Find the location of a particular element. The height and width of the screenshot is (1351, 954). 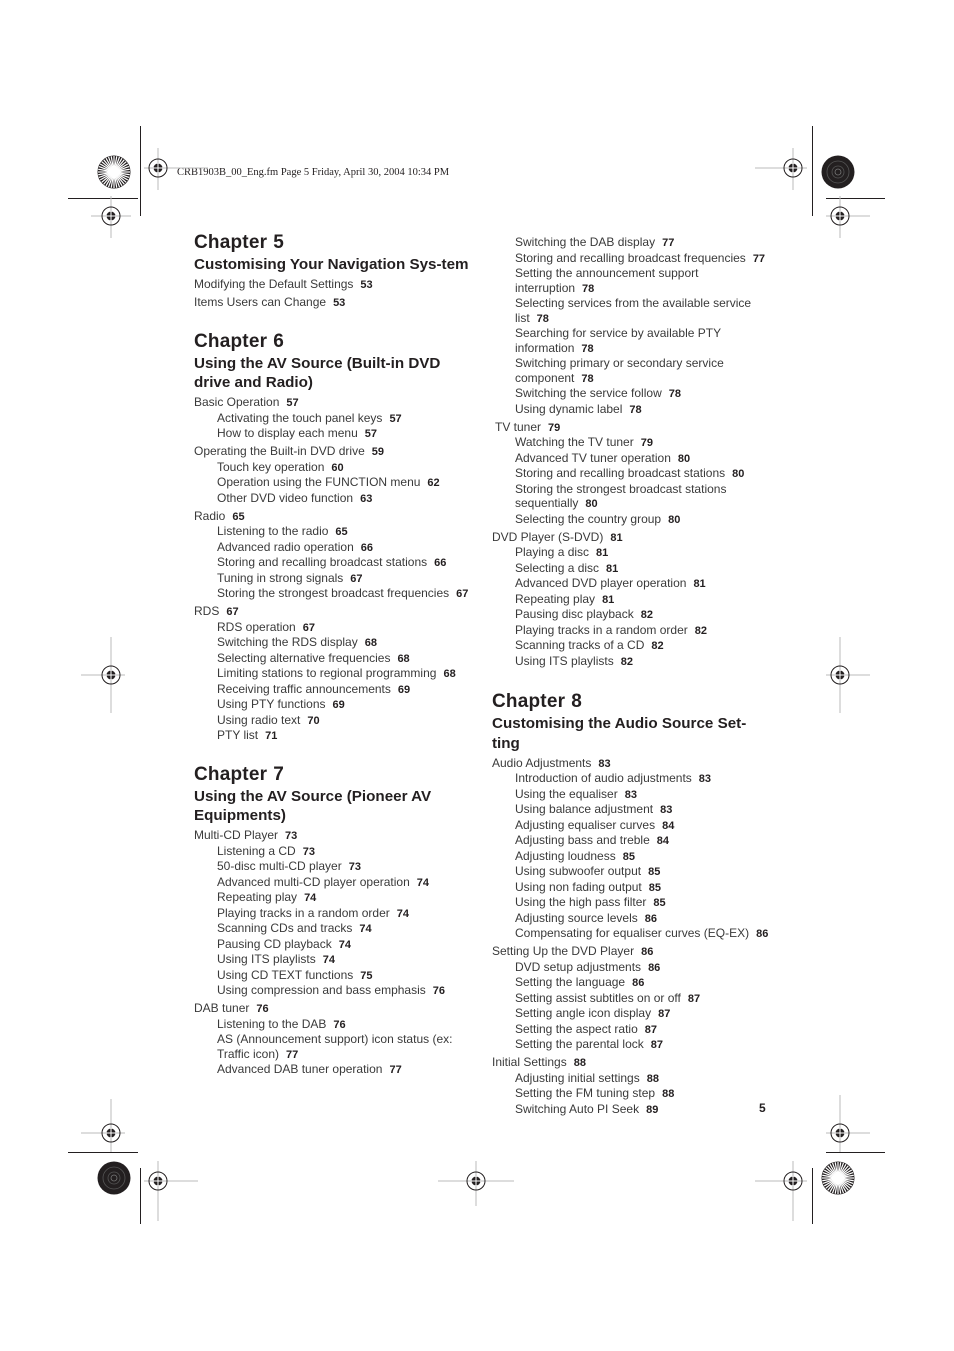

toc-subsection-entry: Setting the FM tuning step 88 is located at coordinates (632, 1094).